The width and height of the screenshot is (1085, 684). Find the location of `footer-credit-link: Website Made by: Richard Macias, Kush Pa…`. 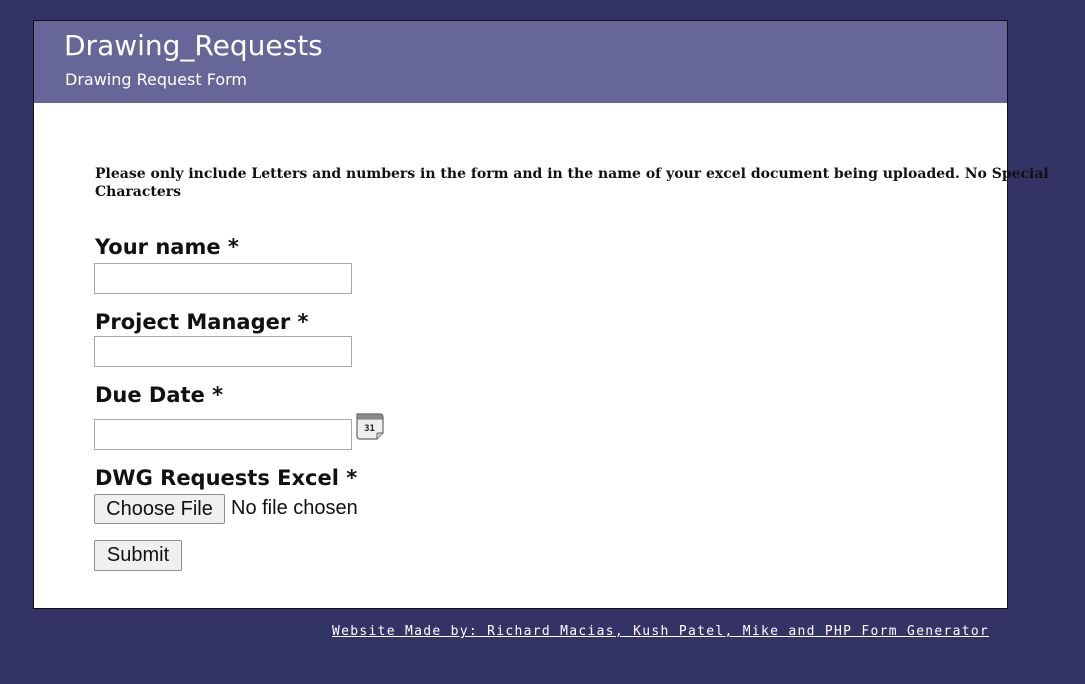

footer-credit-link: Website Made by: Richard Macias, Kush Pa… is located at coordinates (660, 631).